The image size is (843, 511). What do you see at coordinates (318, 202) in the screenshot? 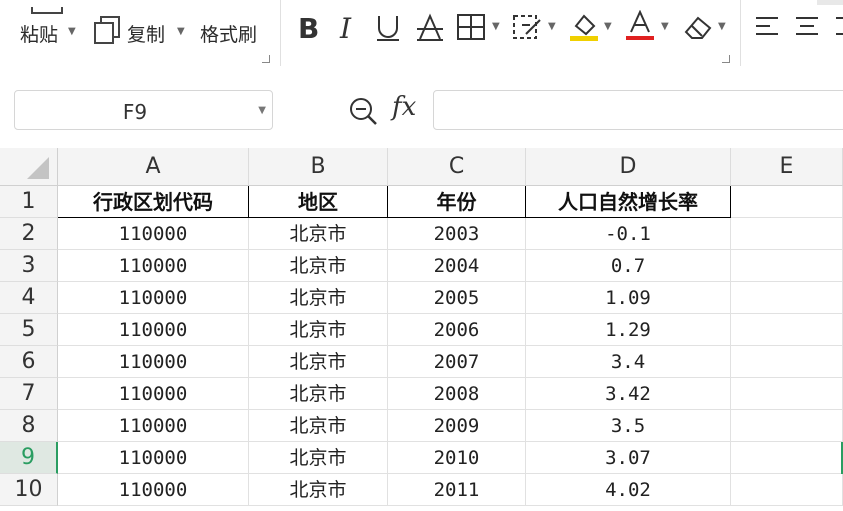
I see `cell-b1: 地区` at bounding box center [318, 202].